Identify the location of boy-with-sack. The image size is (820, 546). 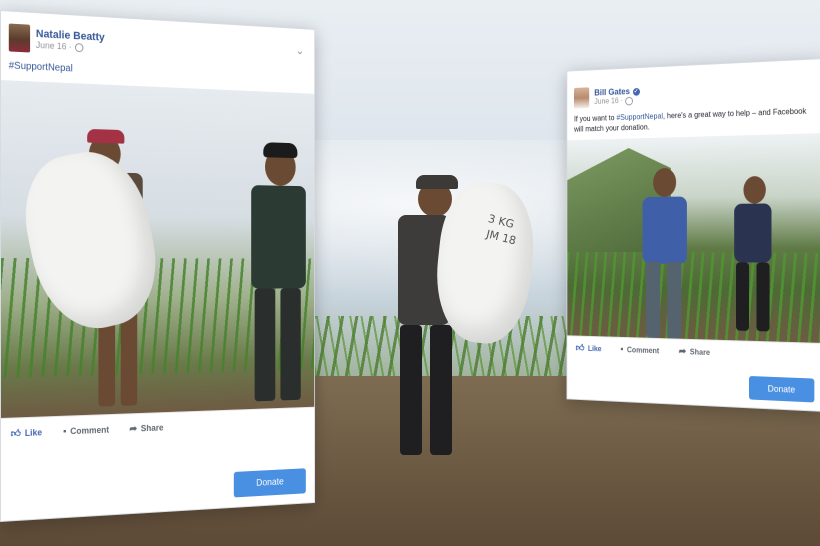
(91, 269).